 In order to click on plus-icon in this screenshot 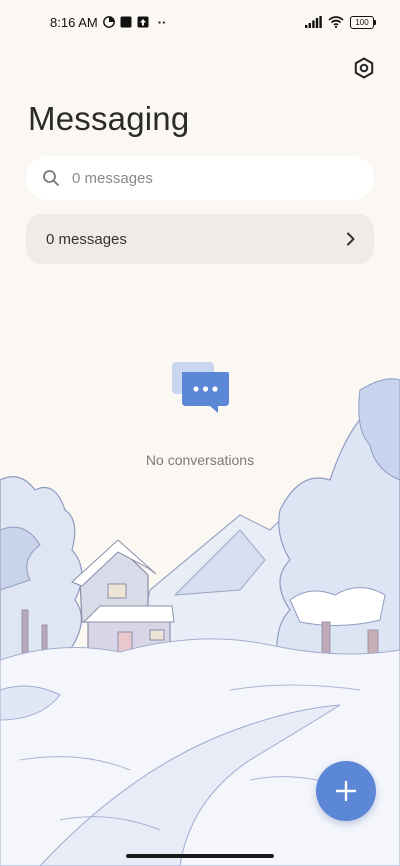, I will do `click(346, 791)`.